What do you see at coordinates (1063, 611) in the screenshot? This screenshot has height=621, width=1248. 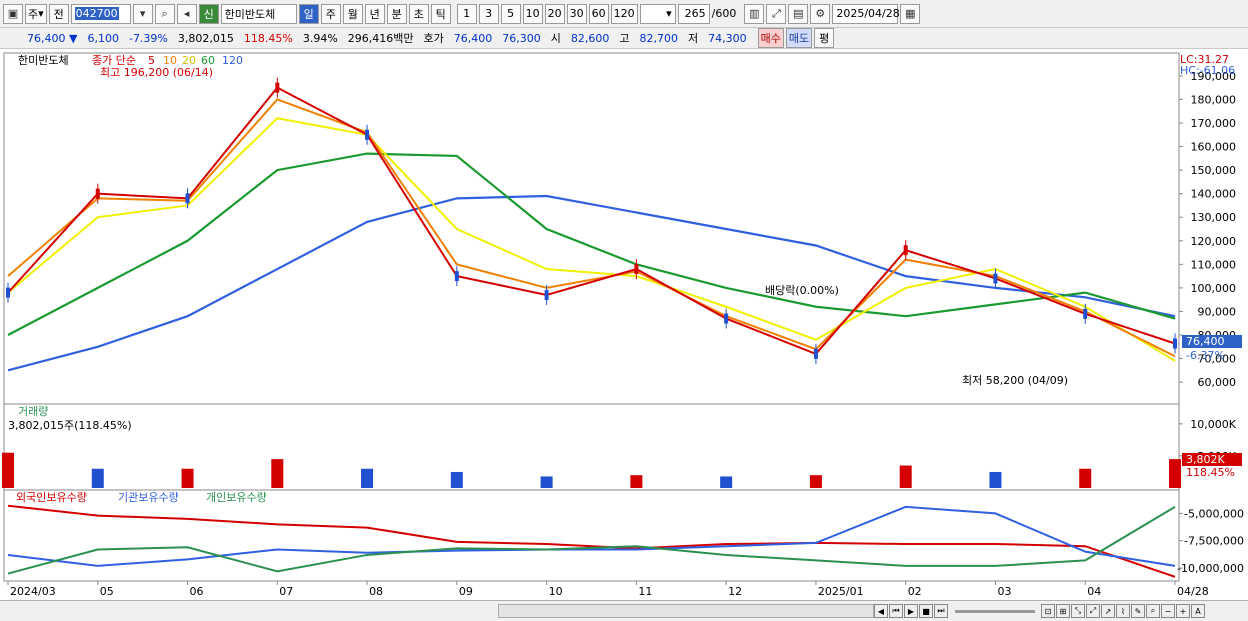 I see `tool-icon-2: ⊞` at bounding box center [1063, 611].